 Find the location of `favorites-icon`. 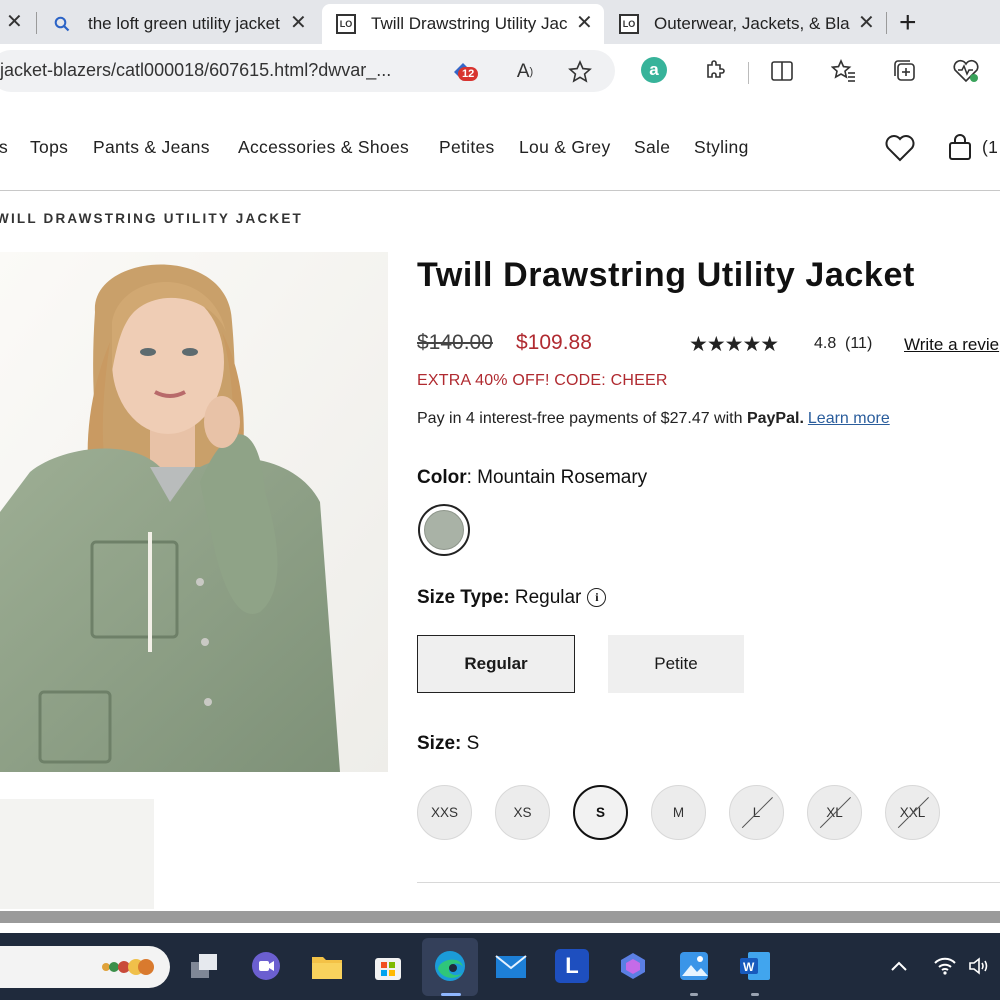

favorites-icon is located at coordinates (844, 71).